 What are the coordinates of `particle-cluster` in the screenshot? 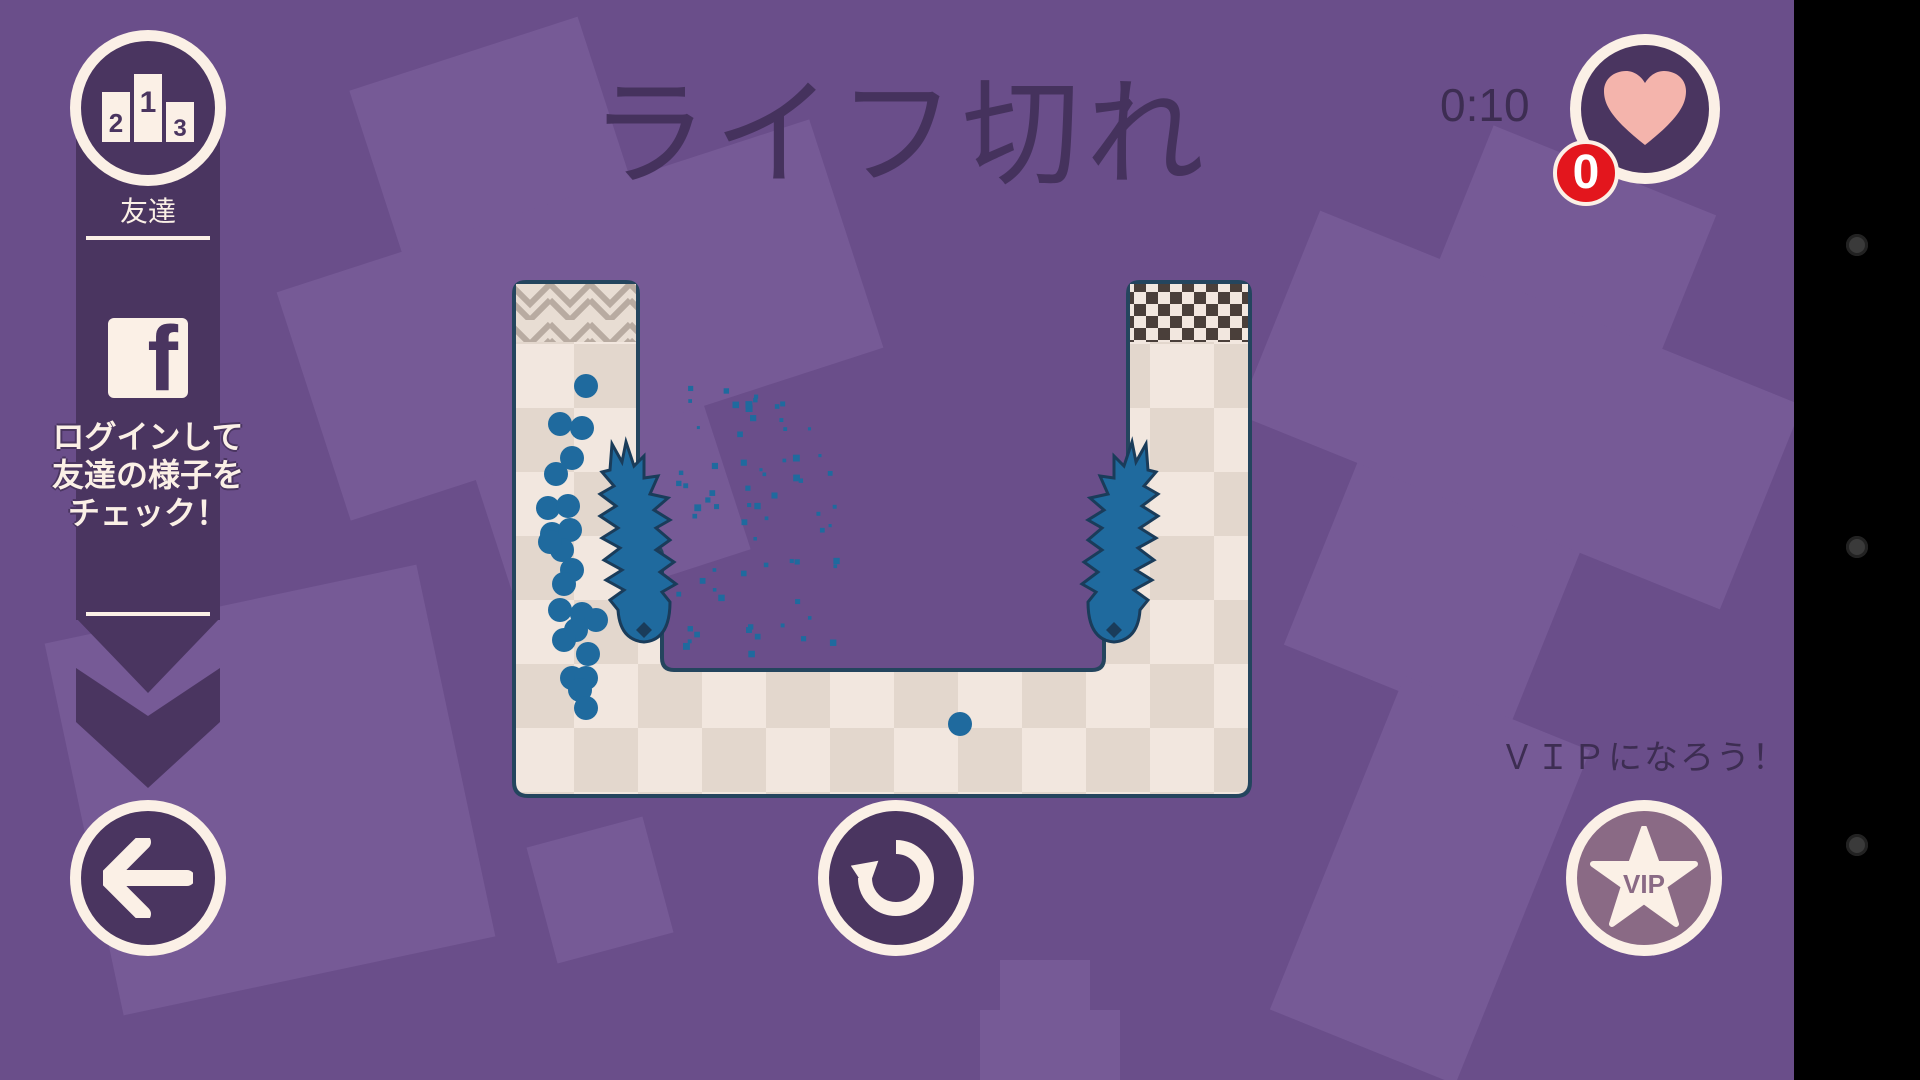 It's located at (758, 521).